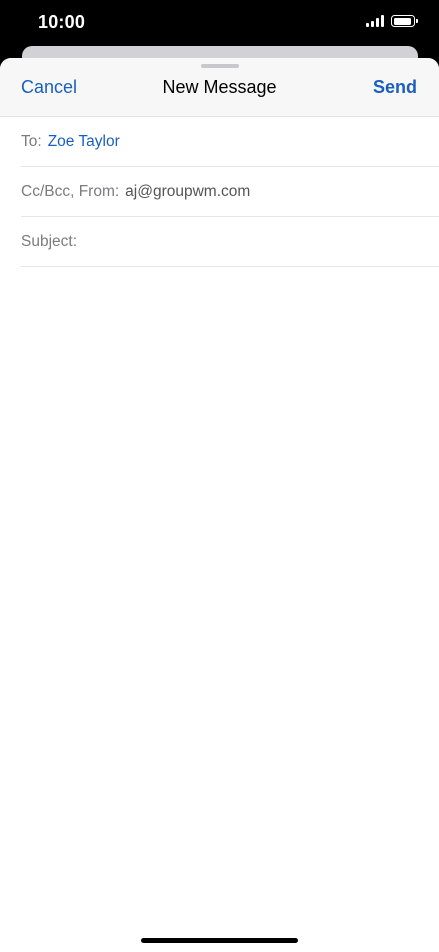 The image size is (439, 952). Describe the element at coordinates (70, 191) in the screenshot. I see `cc-bcc-from-label: Cc/Bcc, From:` at that location.